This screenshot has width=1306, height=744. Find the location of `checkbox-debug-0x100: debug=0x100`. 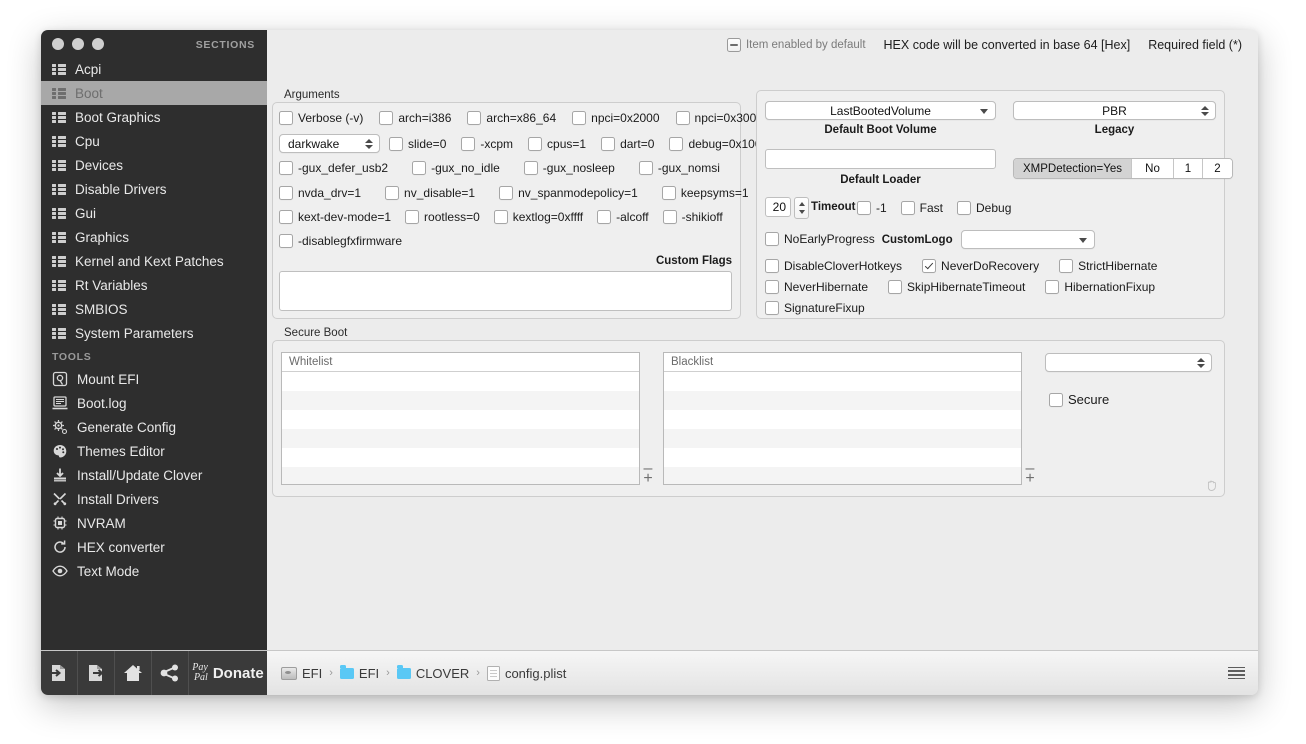

checkbox-debug-0x100: debug=0x100 is located at coordinates (715, 144).